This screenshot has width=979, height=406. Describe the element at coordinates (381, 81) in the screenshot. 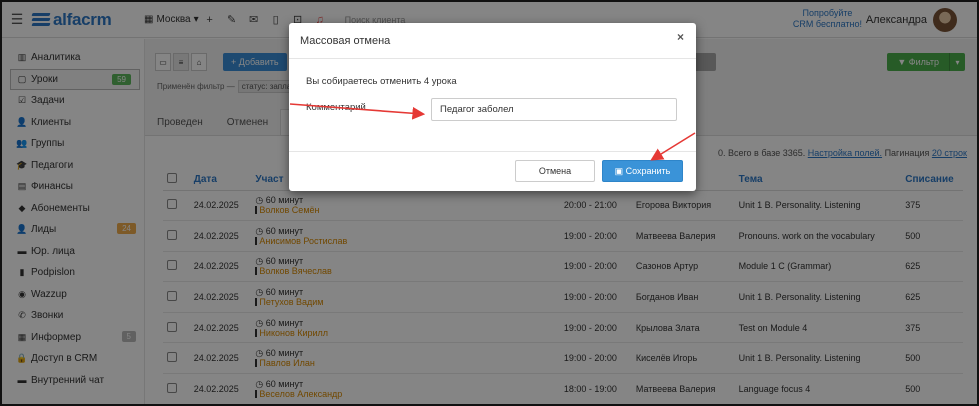

I see `modal-message: Вы собираетесь отменить 4 урока` at that location.